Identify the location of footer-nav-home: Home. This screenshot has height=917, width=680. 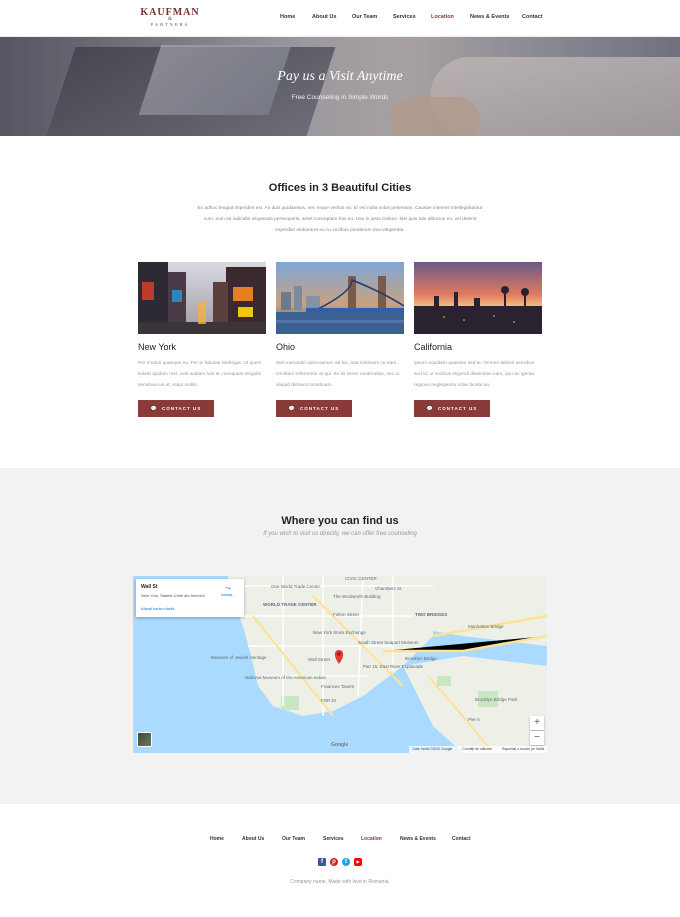
(217, 839).